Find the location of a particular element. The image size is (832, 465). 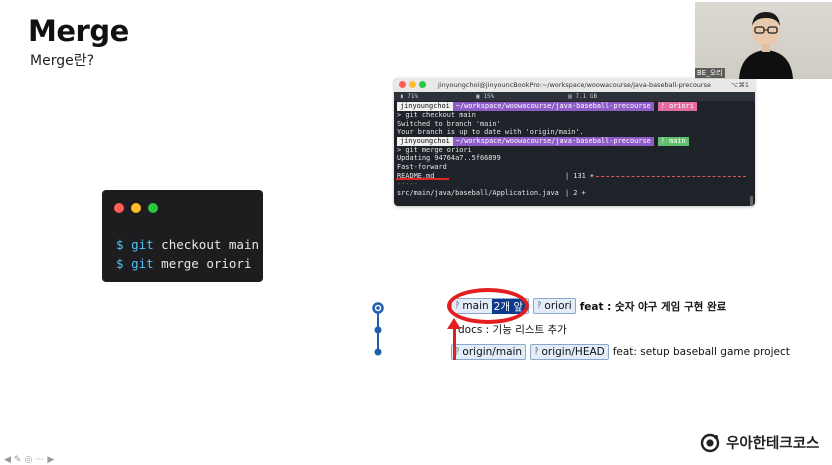

branch-label: oriori is located at coordinates (558, 306).